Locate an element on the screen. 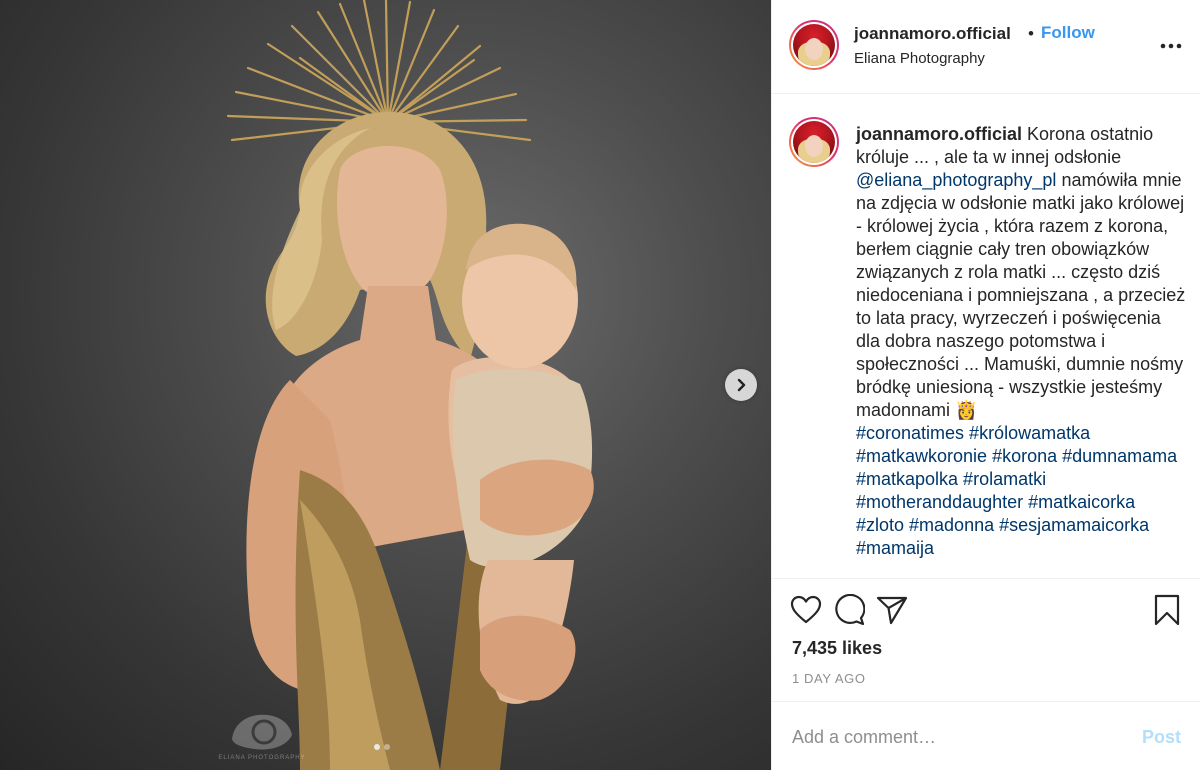  photographer-watermark: ELIANA PHOTOGRAPHY is located at coordinates (262, 735).